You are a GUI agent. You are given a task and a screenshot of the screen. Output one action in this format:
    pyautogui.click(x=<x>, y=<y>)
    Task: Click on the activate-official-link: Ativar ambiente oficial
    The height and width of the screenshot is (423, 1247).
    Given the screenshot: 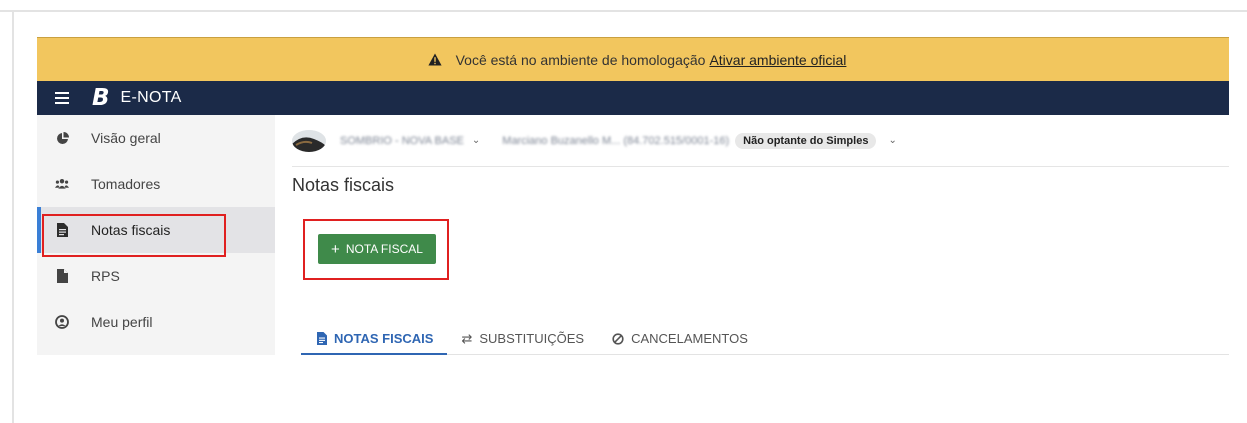 What is the action you would take?
    pyautogui.click(x=777, y=60)
    